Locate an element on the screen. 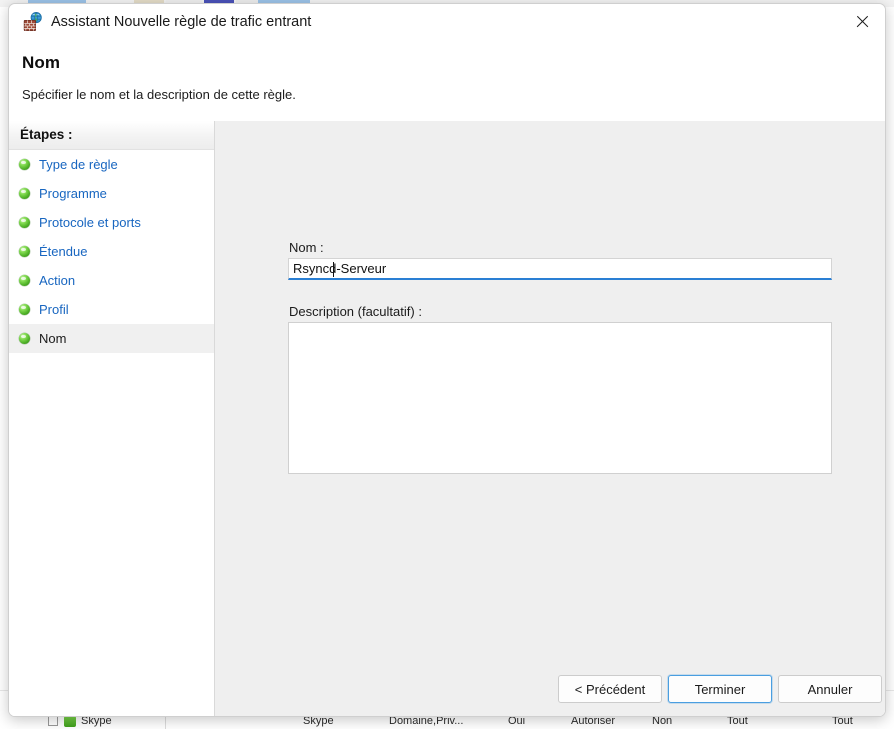 This screenshot has width=894, height=729. name-input-wrapper is located at coordinates (560, 269).